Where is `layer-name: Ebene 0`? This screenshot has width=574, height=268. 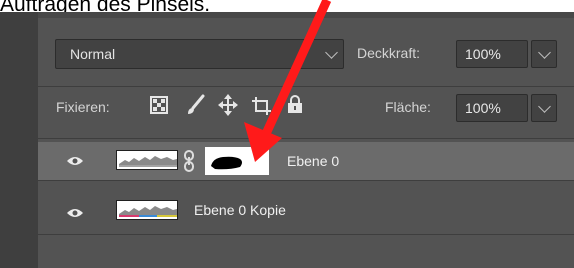 layer-name: Ebene 0 is located at coordinates (313, 161).